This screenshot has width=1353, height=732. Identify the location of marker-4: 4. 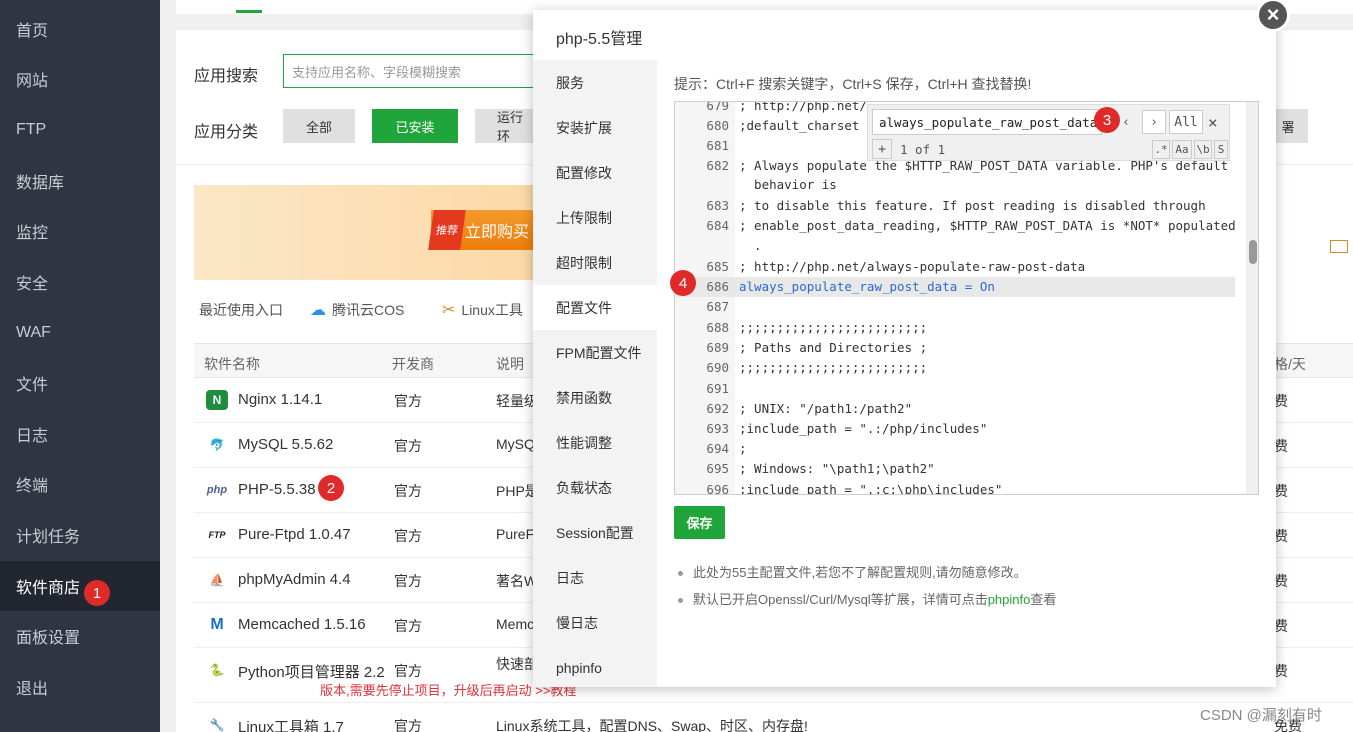
(683, 283).